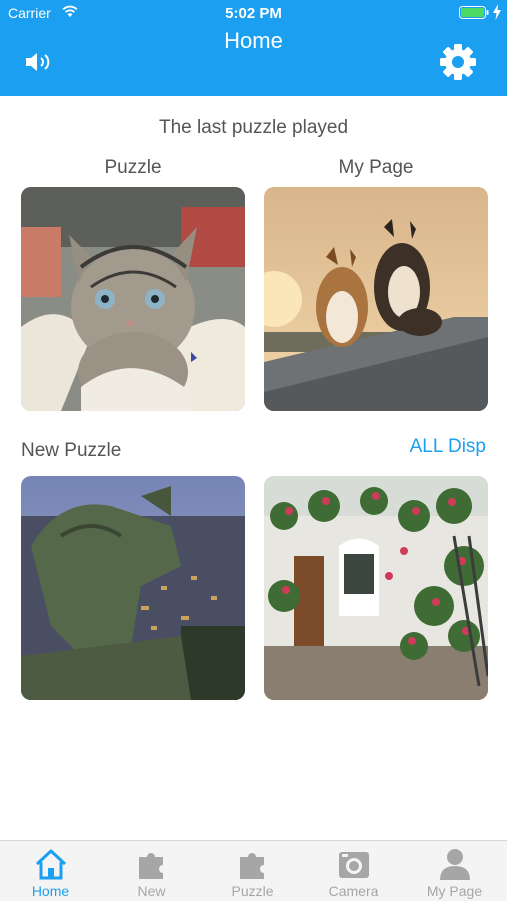  I want to click on recent-puzzle-label: Puzzle, so click(133, 167).